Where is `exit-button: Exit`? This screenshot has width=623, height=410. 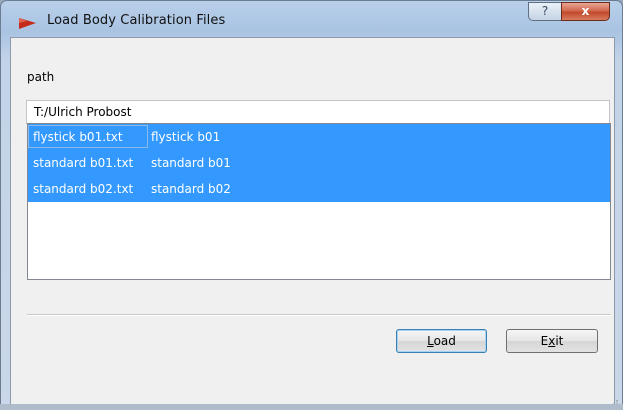 exit-button: Exit is located at coordinates (552, 341).